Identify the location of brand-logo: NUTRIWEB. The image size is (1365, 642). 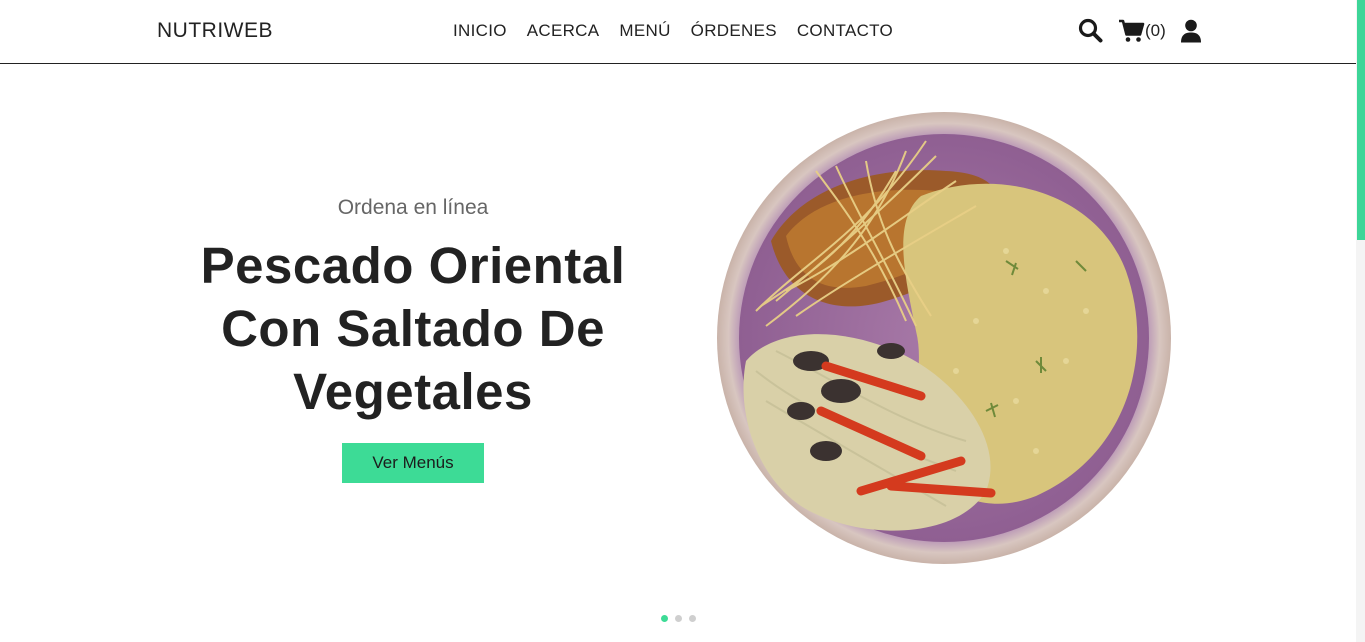
(215, 31).